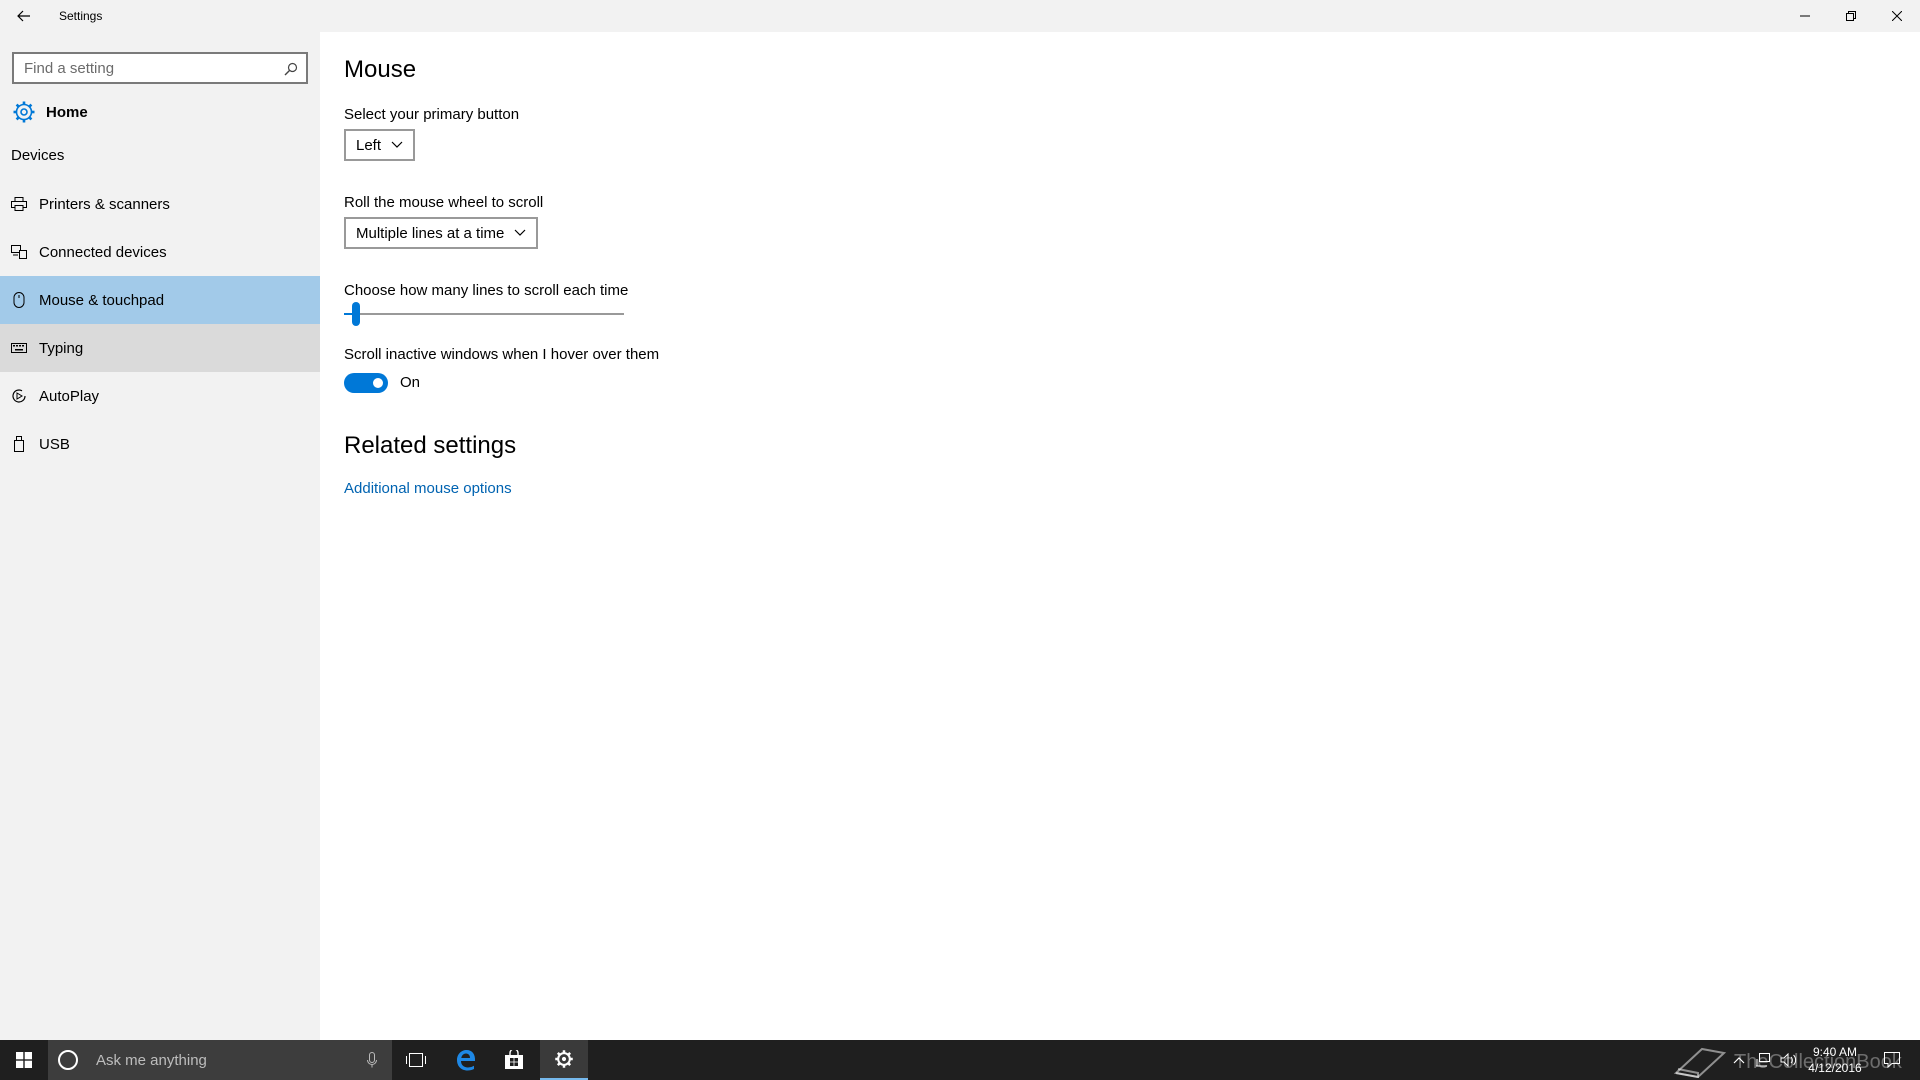  I want to click on autoplay-icon, so click(19, 396).